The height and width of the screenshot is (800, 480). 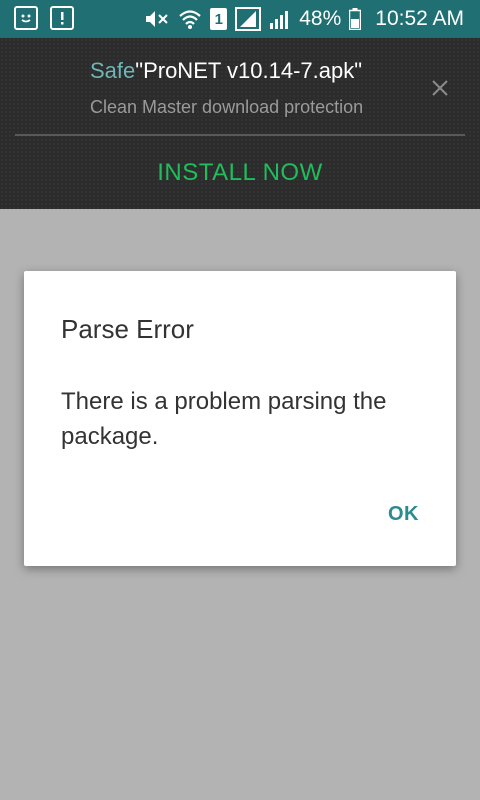 I want to click on signal-2-icon, so click(x=280, y=19).